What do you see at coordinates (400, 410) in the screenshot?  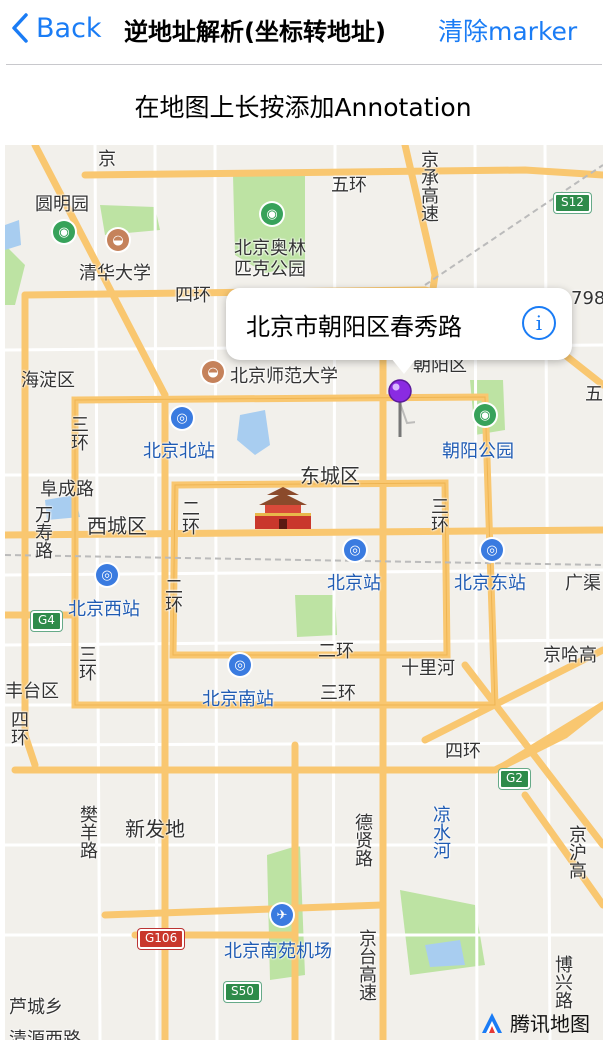 I see `map-pin-icon` at bounding box center [400, 410].